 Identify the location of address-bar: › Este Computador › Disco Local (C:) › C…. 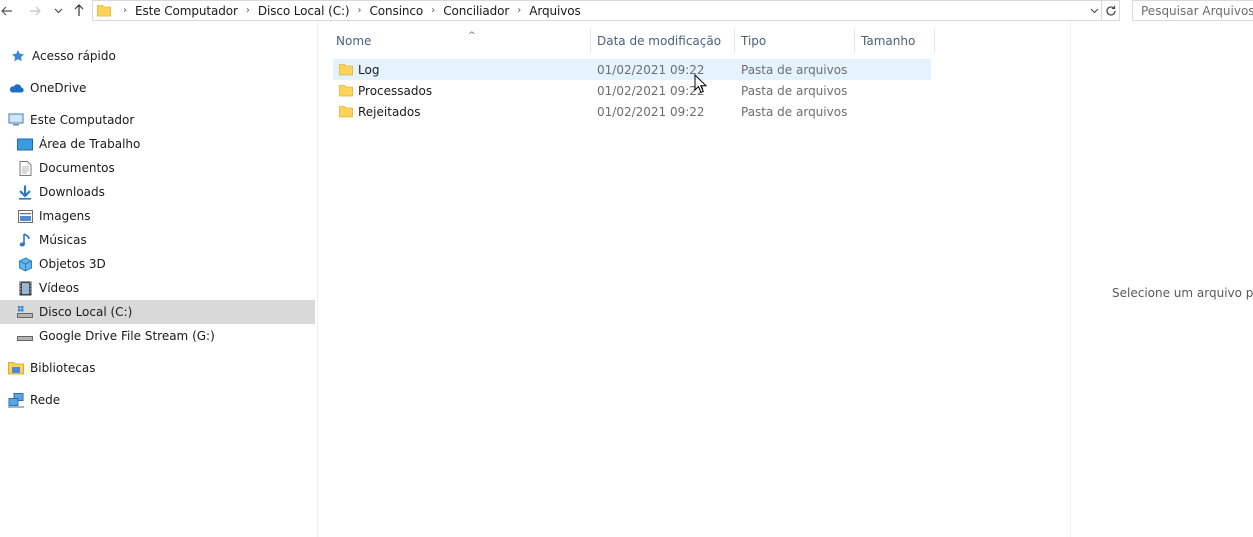
(597, 10).